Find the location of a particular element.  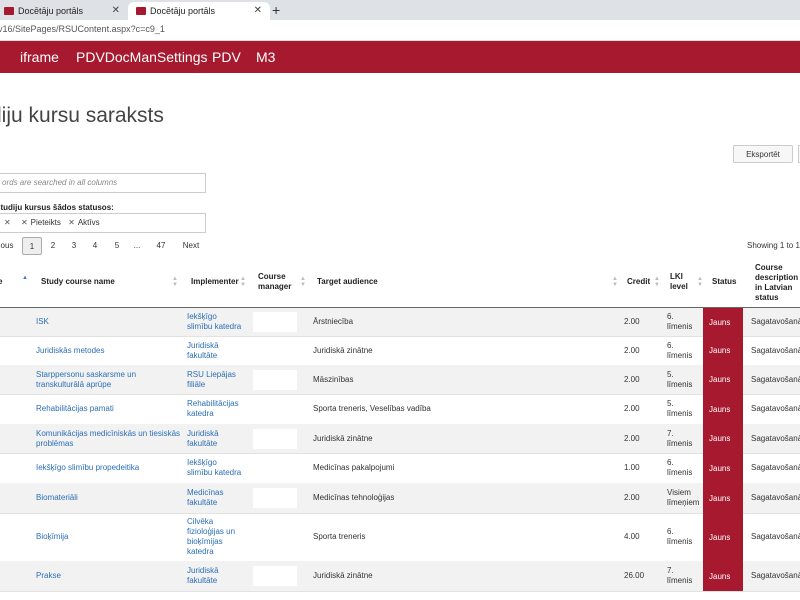

page-link: 1 is located at coordinates (32, 246).